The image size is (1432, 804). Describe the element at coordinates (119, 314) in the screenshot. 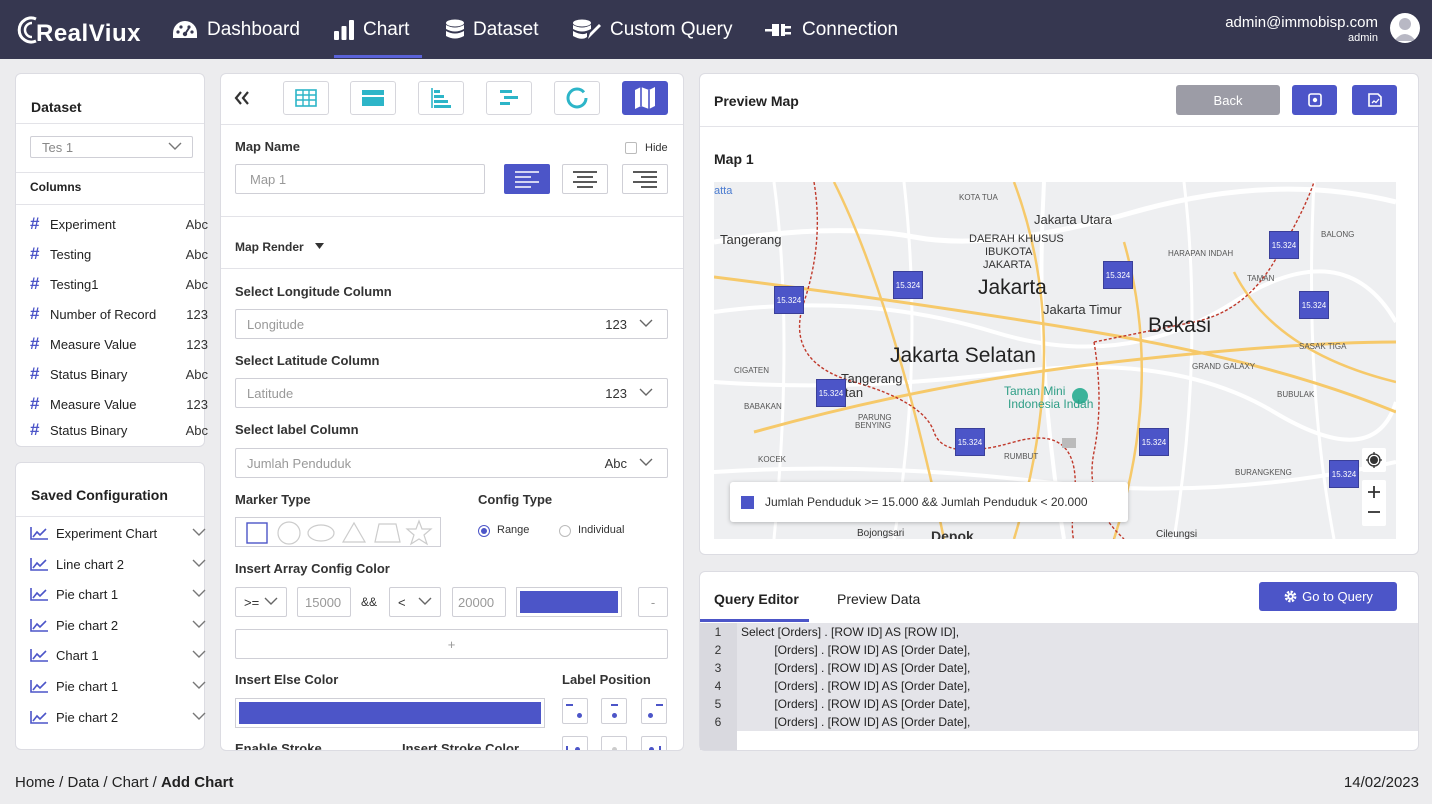

I see `column-item: # Number of Record 123` at that location.